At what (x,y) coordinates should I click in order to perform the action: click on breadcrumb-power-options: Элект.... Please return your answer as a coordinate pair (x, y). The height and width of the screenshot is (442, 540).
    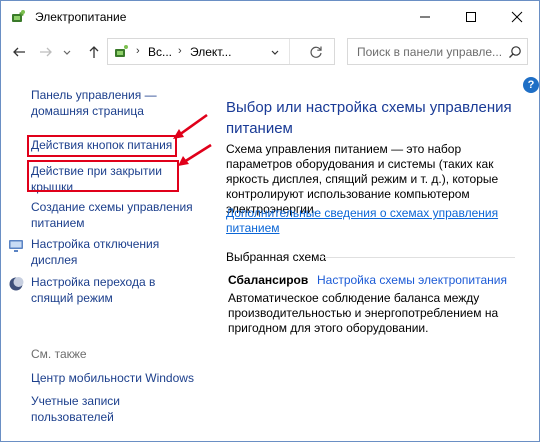
    Looking at the image, I should click on (210, 52).